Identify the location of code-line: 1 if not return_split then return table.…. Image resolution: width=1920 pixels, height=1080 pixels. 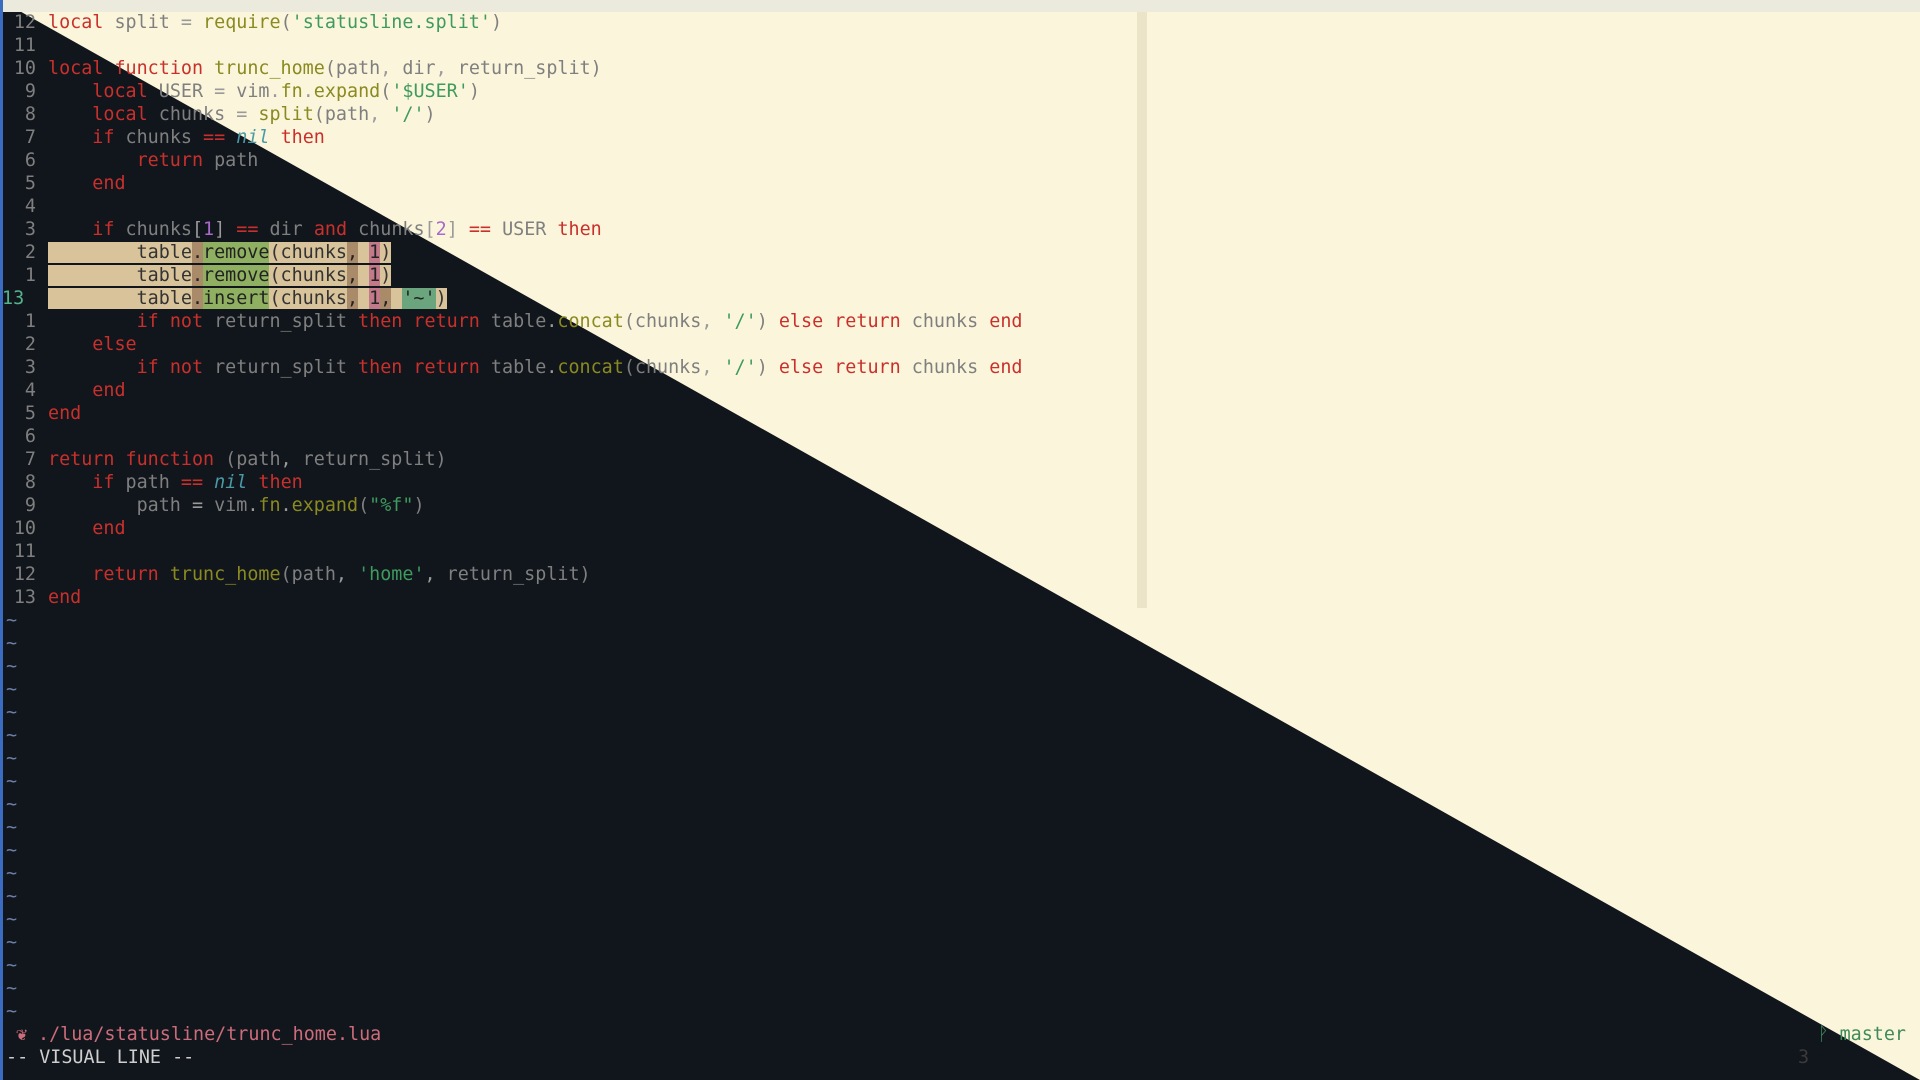
(568, 321).